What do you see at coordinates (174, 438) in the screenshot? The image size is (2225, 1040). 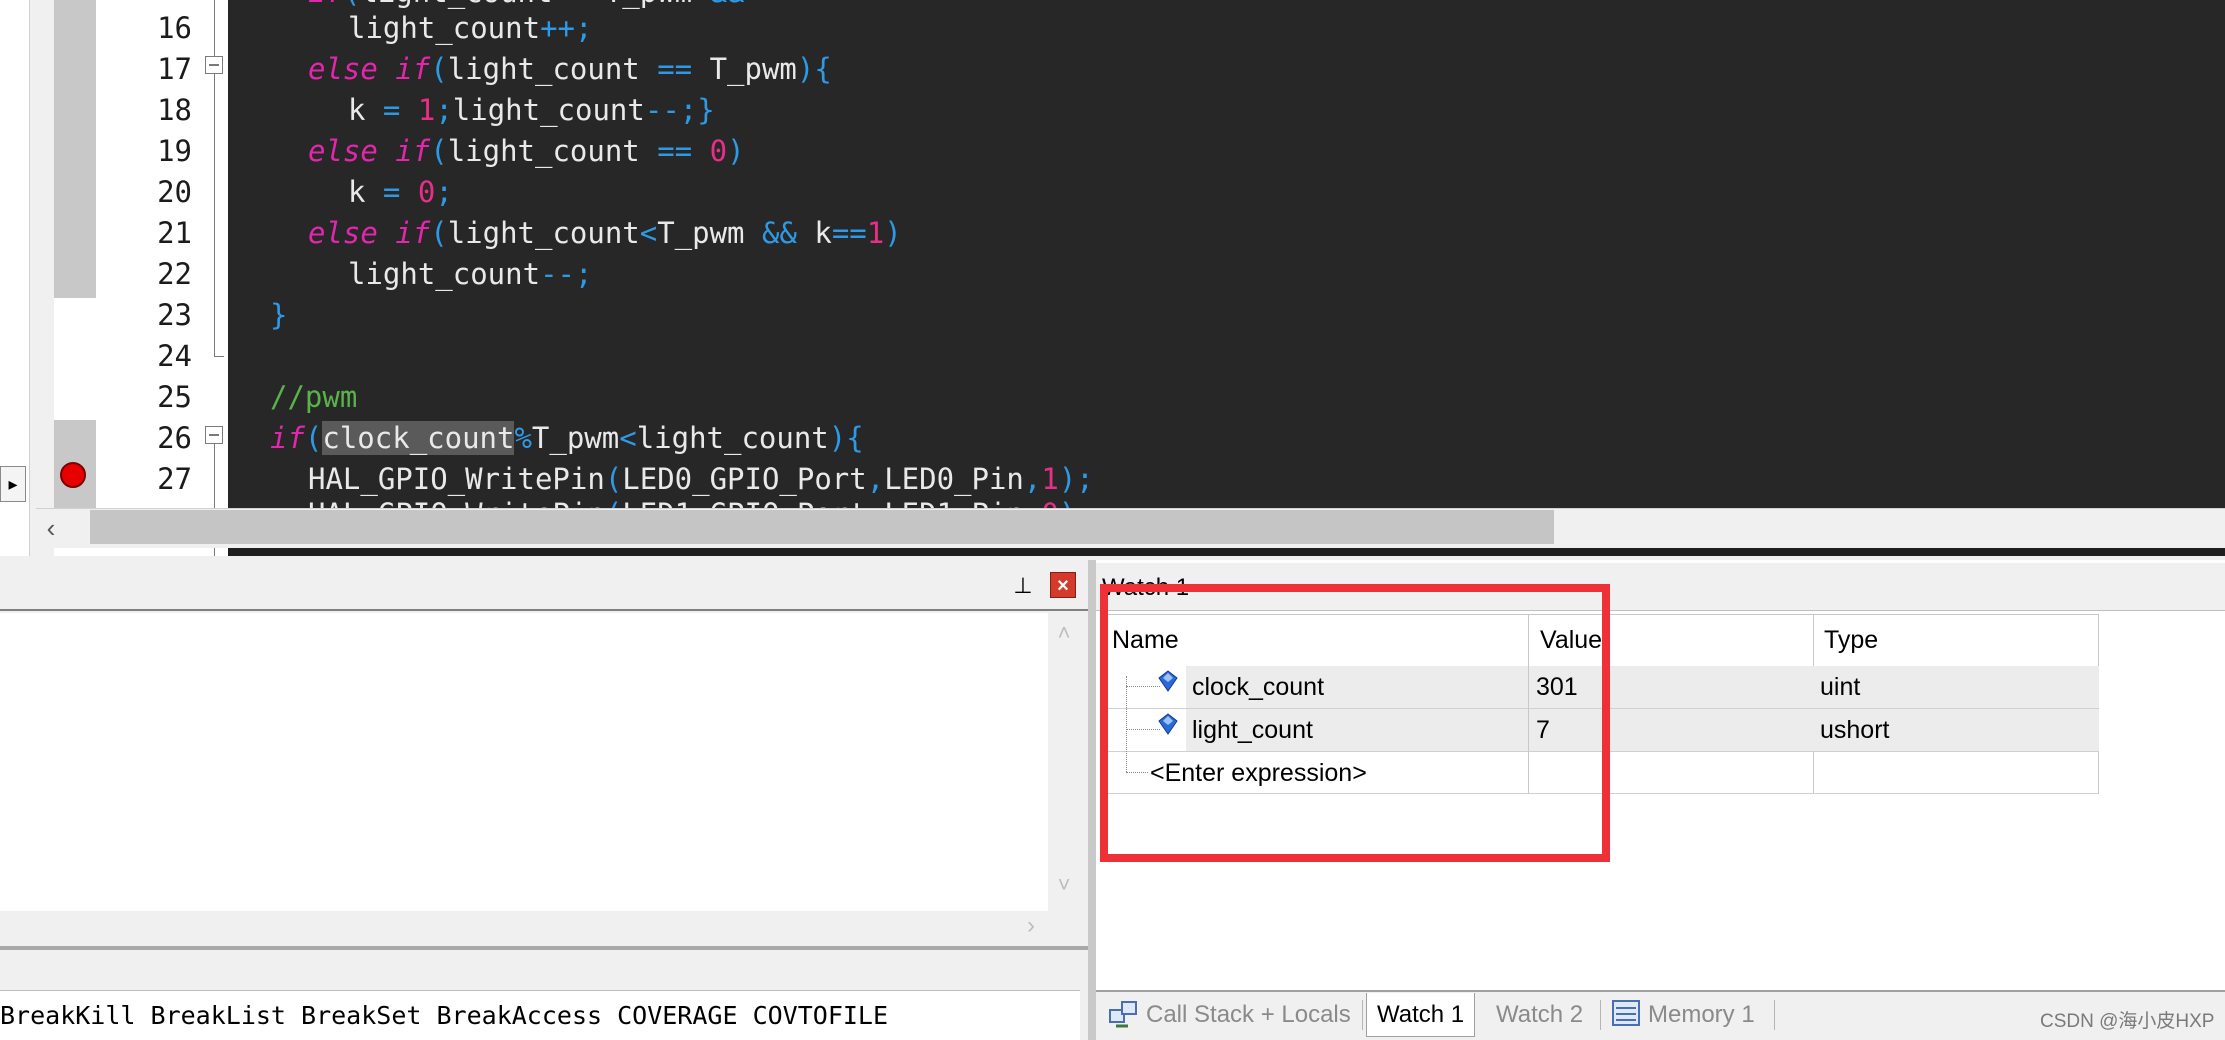 I see `line-number: 26` at bounding box center [174, 438].